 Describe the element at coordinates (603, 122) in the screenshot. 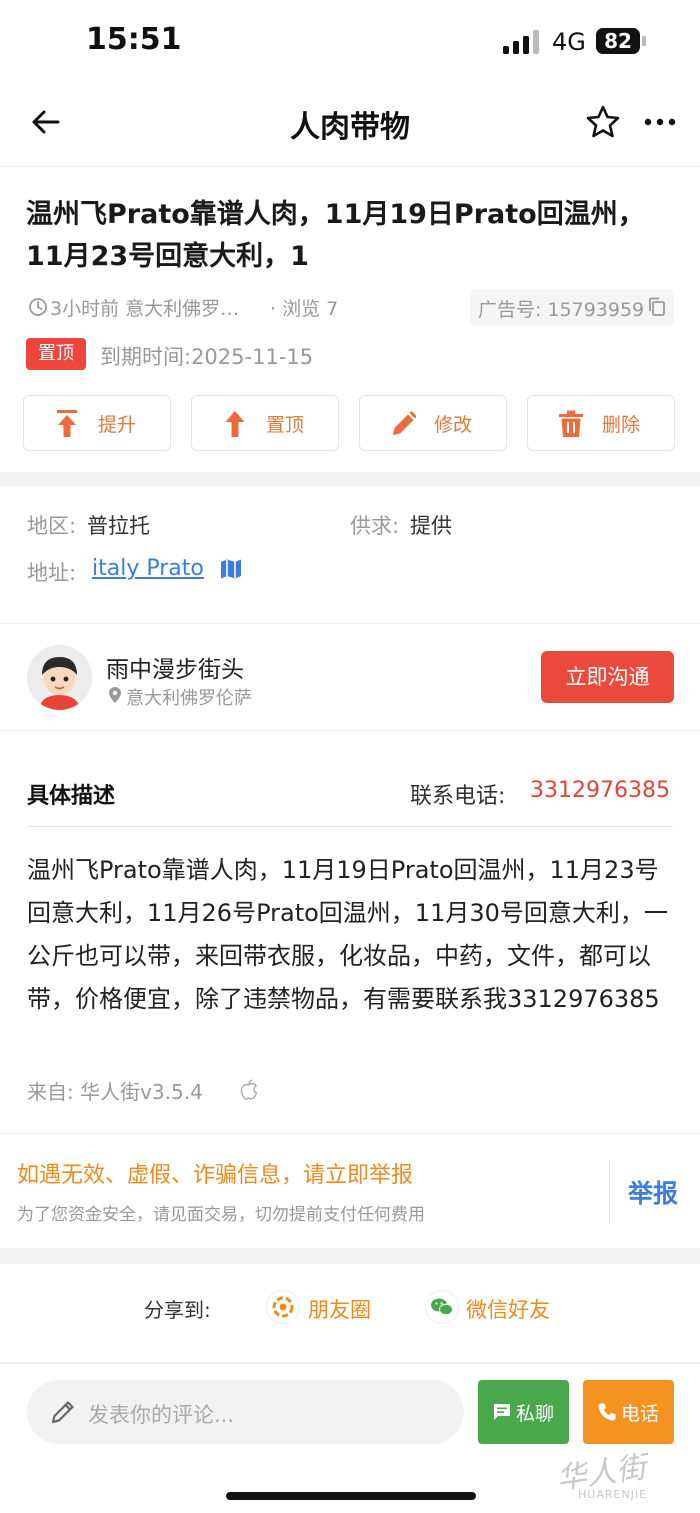

I see `star-icon` at that location.